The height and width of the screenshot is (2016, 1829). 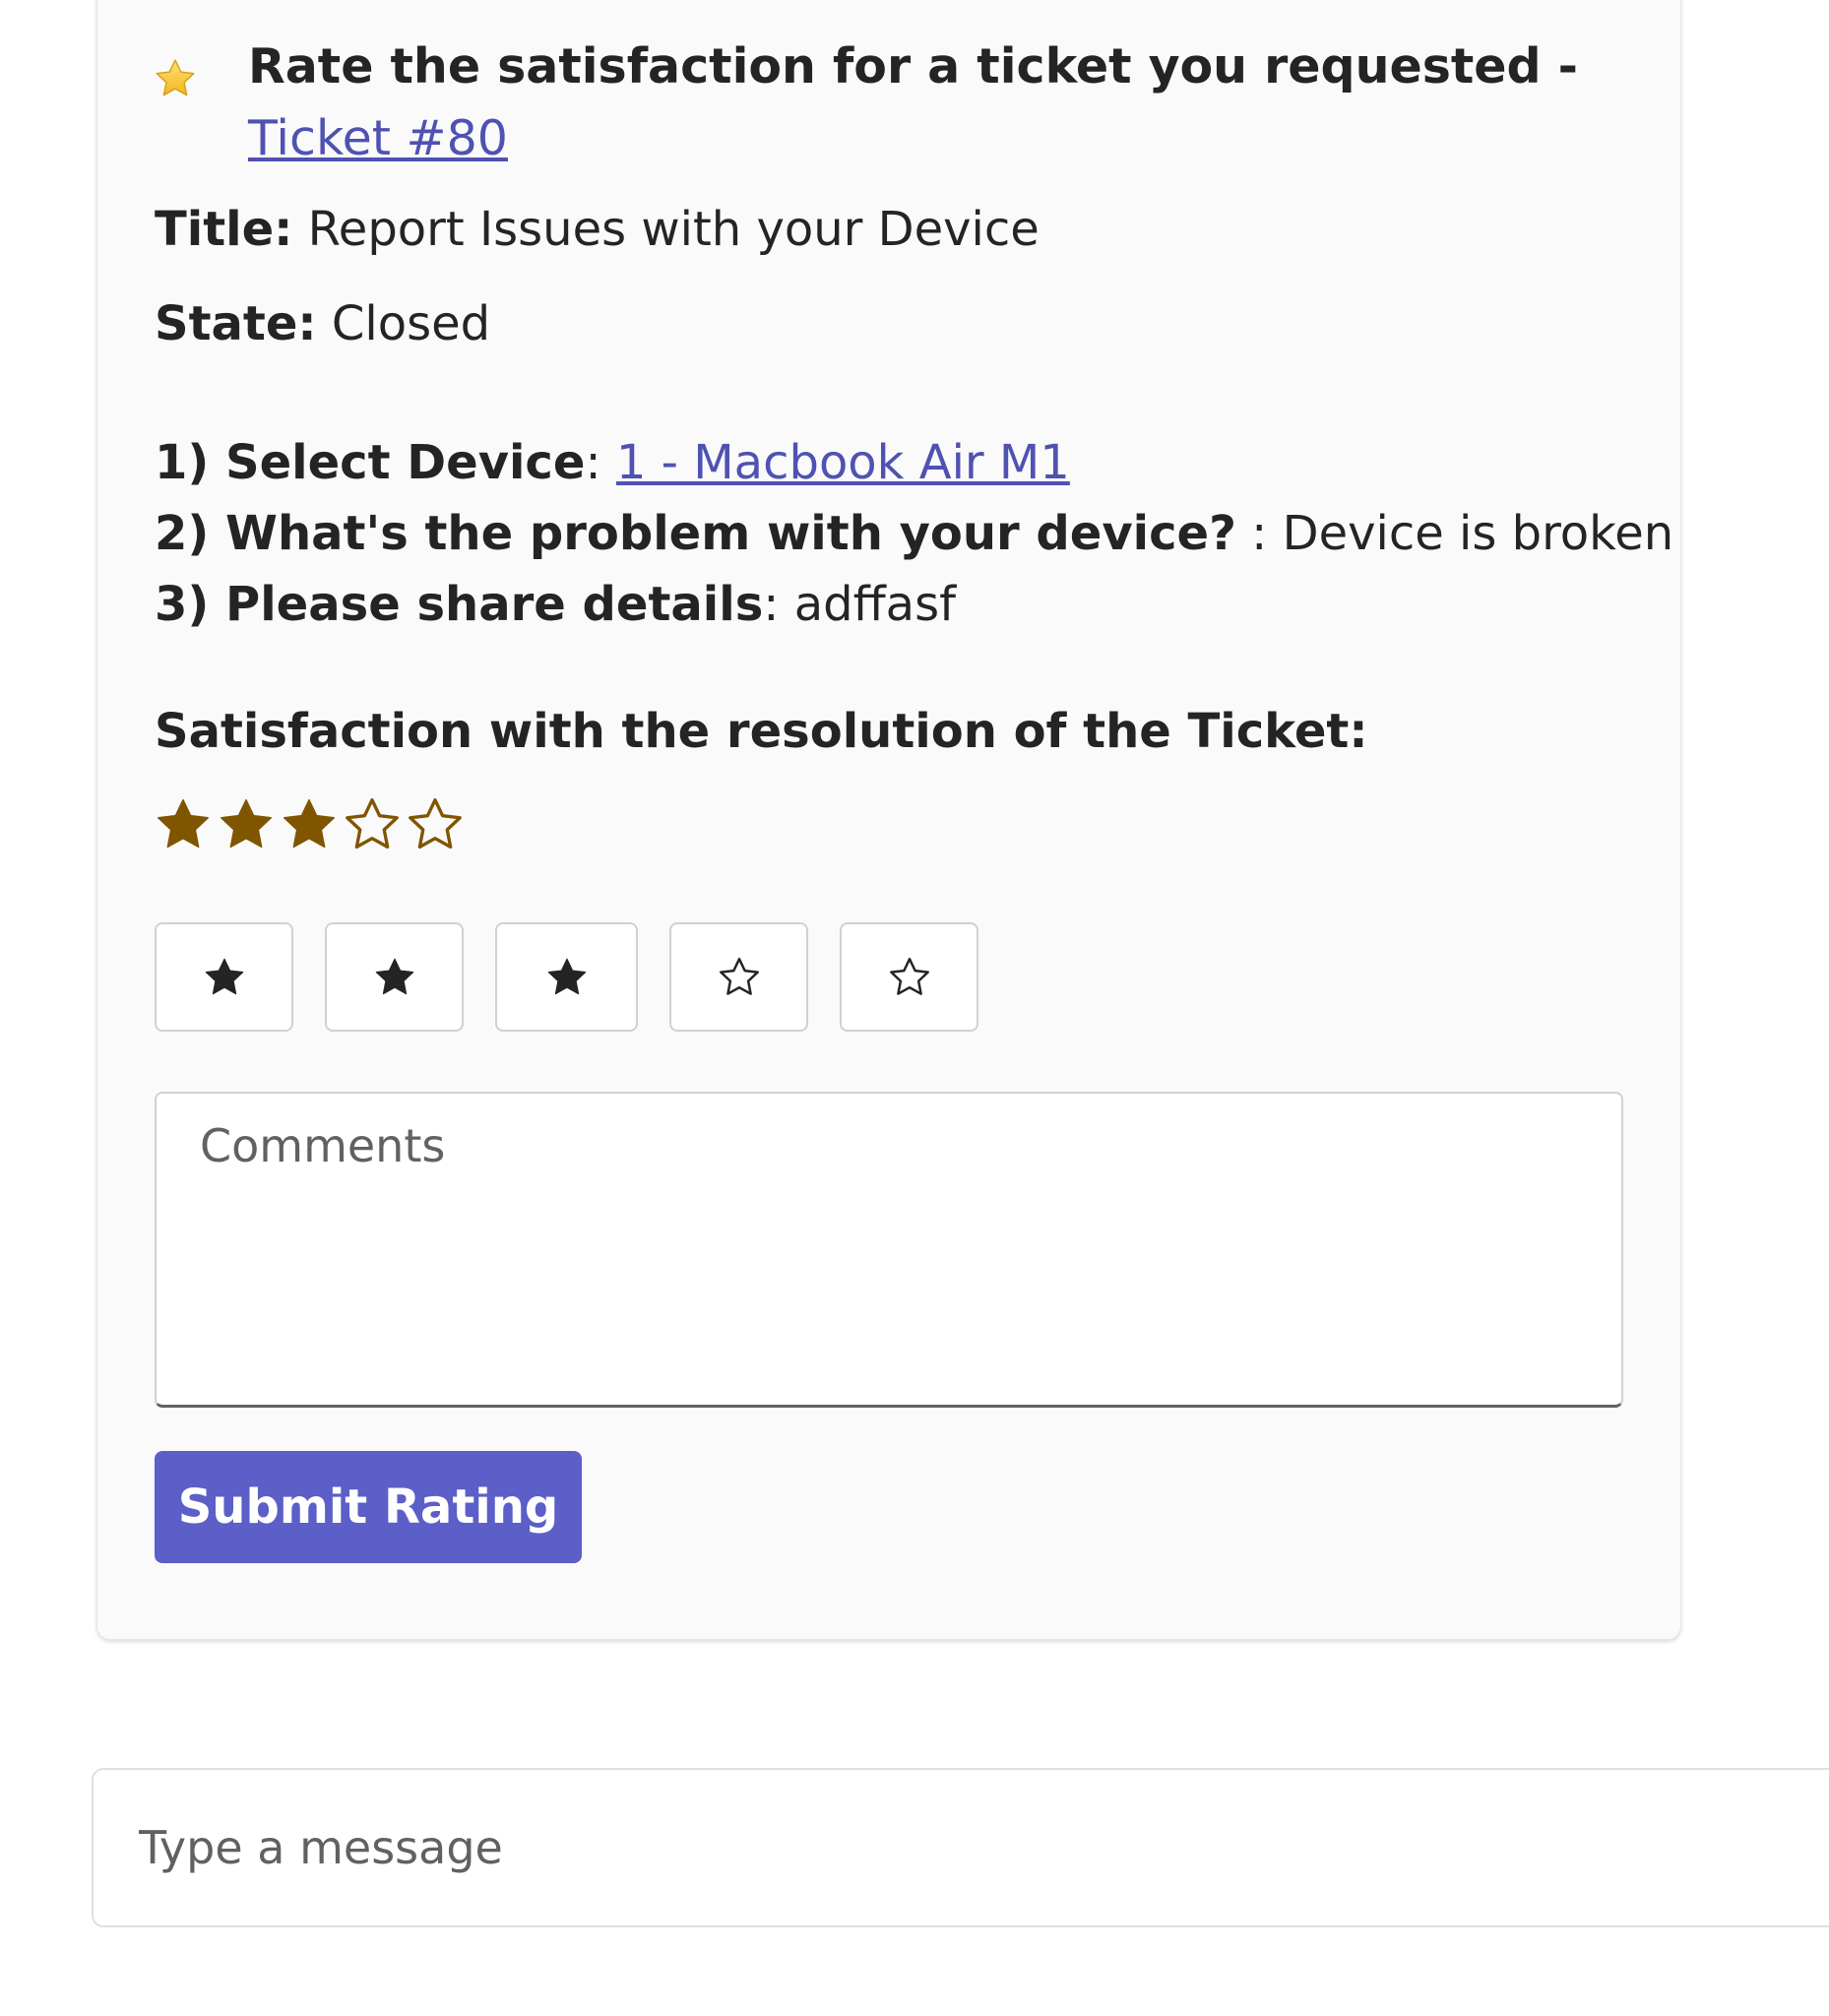 I want to click on comments-input, so click(x=889, y=1250).